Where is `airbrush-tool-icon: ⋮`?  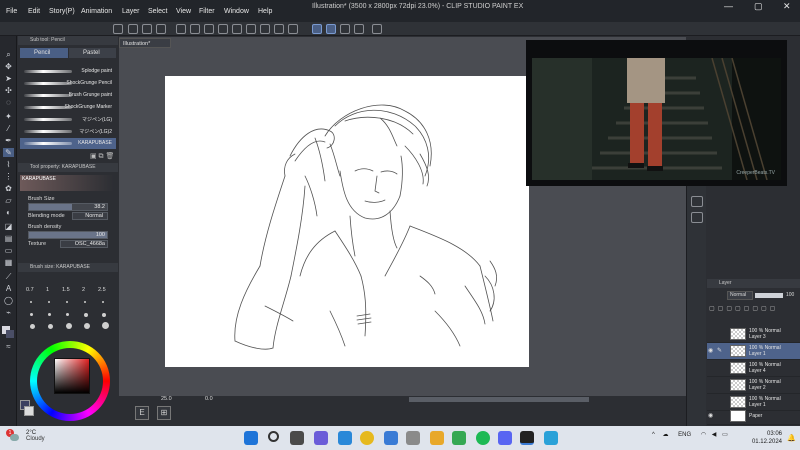
airbrush-tool-icon: ⋮ is located at coordinates (8, 176).